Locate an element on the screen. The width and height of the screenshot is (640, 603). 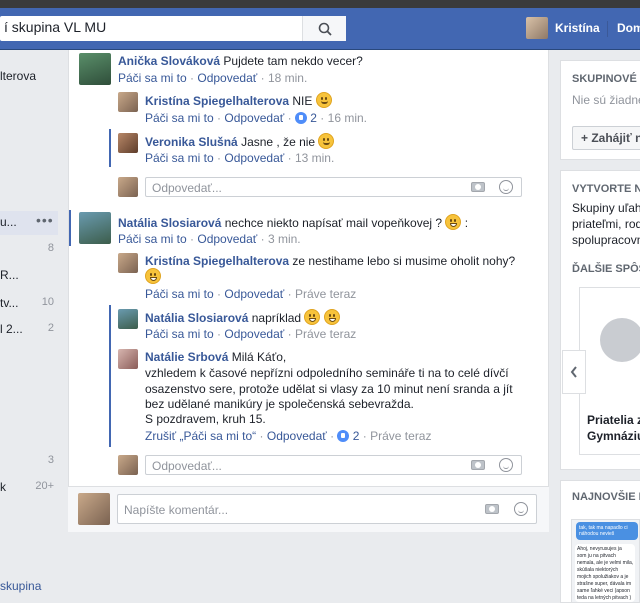
timestamp: 16 min. is located at coordinates (347, 118).